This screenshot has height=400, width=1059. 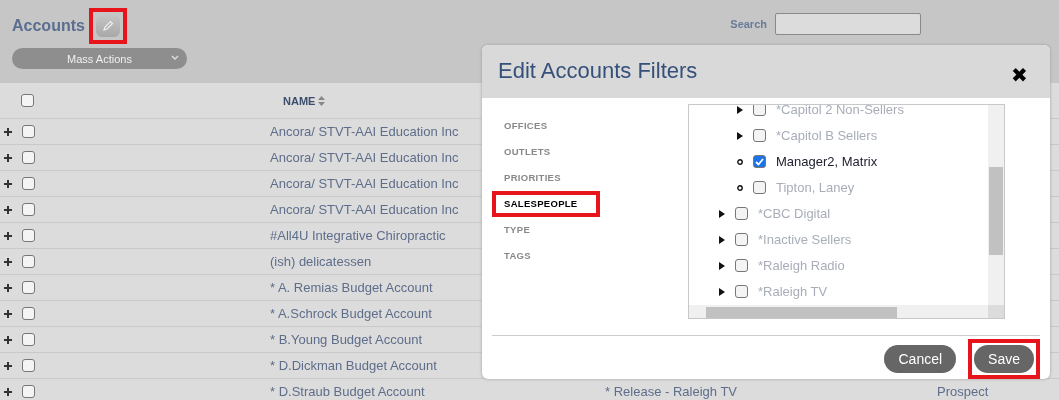 I want to click on table-cell: * A.Schrock Budget Account, so click(x=351, y=313).